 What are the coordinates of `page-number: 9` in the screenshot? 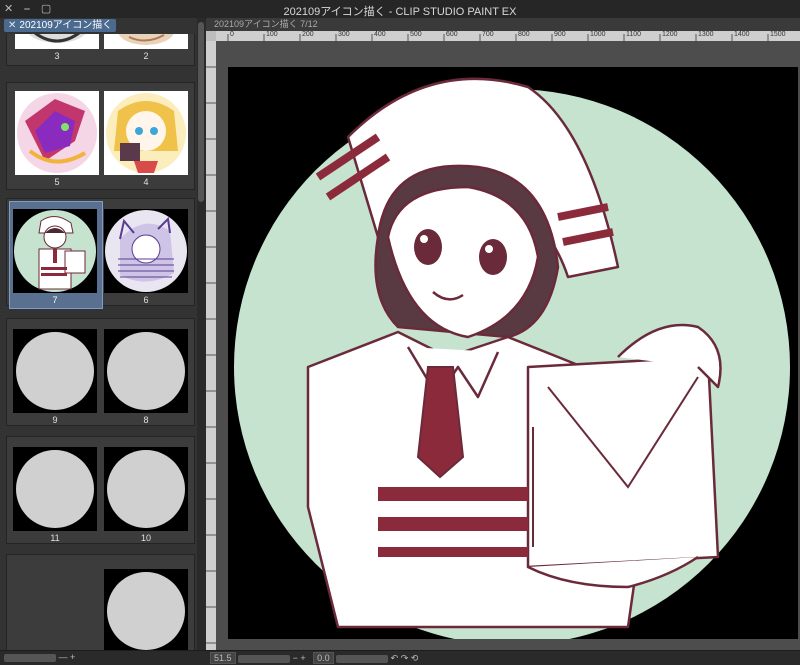 It's located at (55, 420).